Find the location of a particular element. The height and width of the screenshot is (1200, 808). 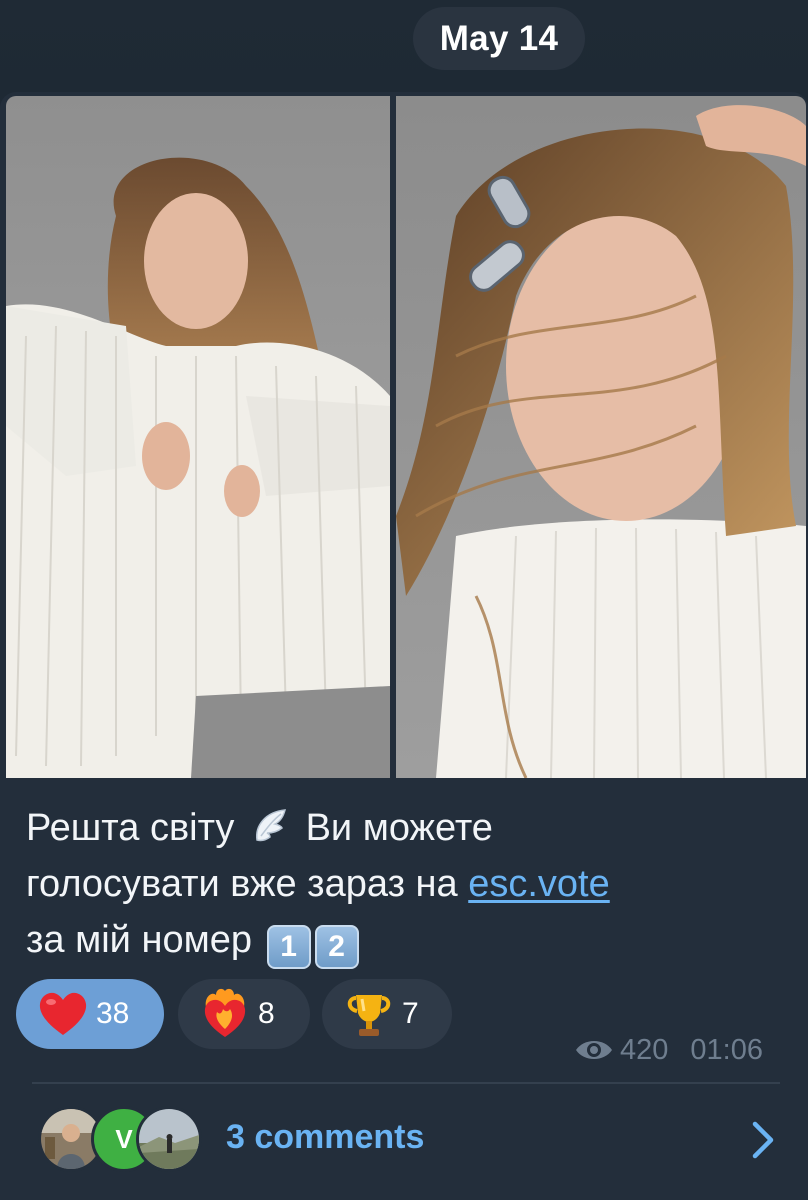

eye-icon is located at coordinates (594, 1050).